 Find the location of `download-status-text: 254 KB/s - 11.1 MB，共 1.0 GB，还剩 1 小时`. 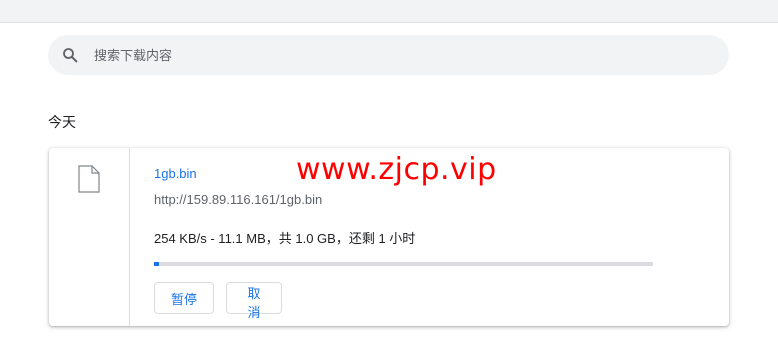

download-status-text: 254 KB/s - 11.1 MB，共 1.0 GB，还剩 1 小时 is located at coordinates (285, 238).